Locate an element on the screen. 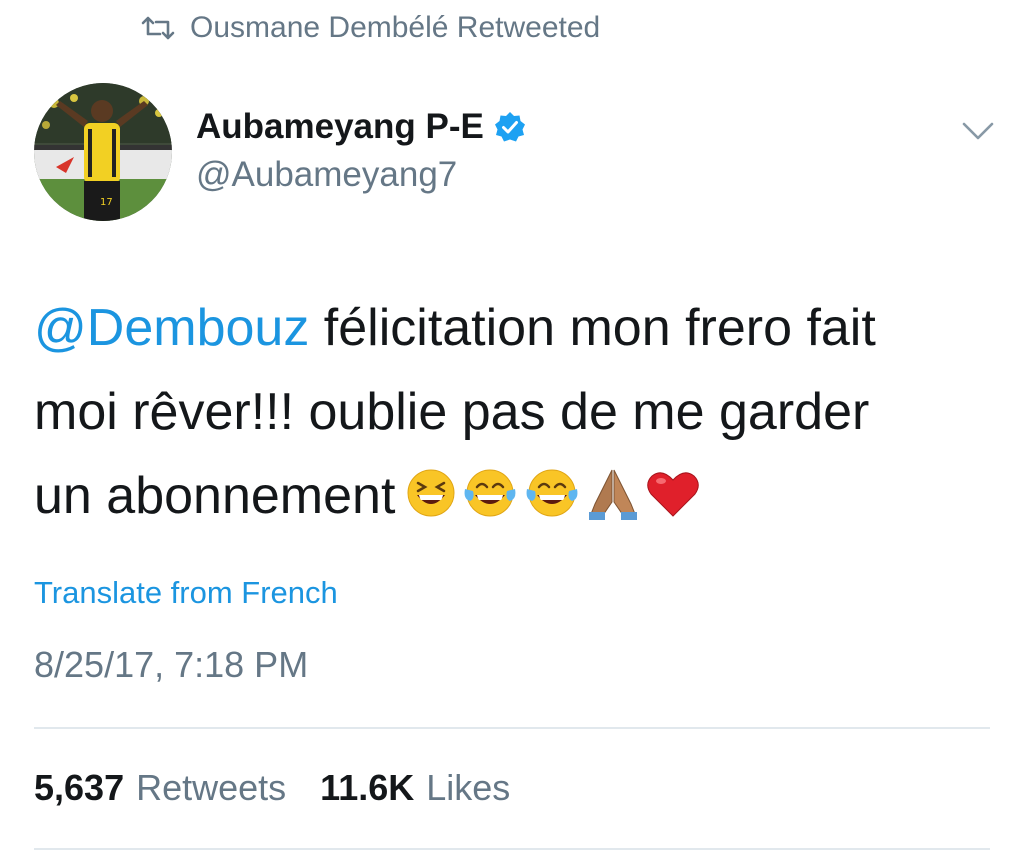  retweet-context-text: Ousmane Dembélé Retweeted is located at coordinates (395, 28).